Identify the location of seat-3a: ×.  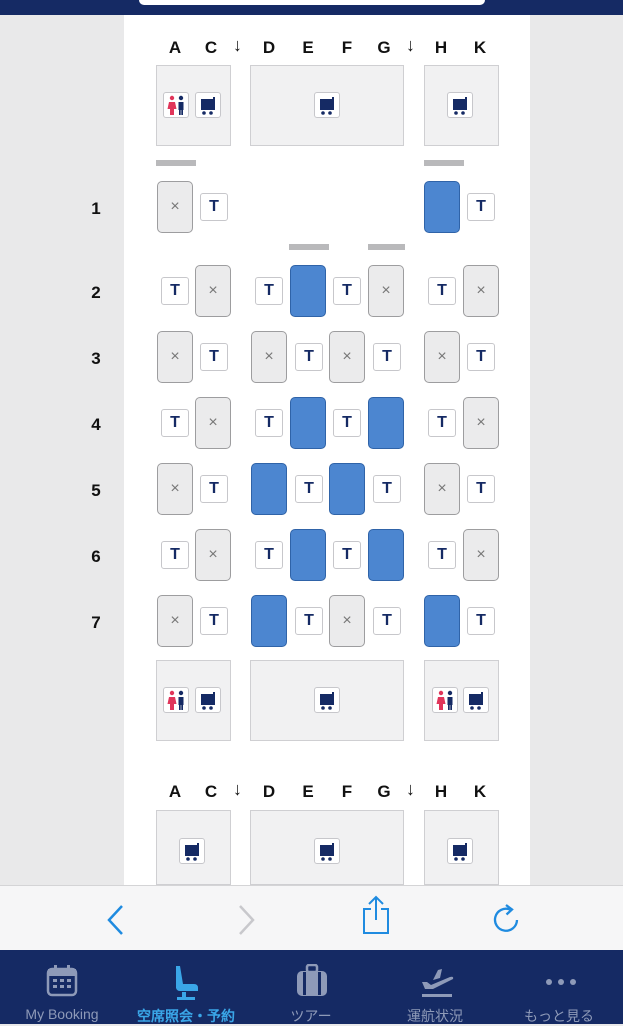
(175, 357).